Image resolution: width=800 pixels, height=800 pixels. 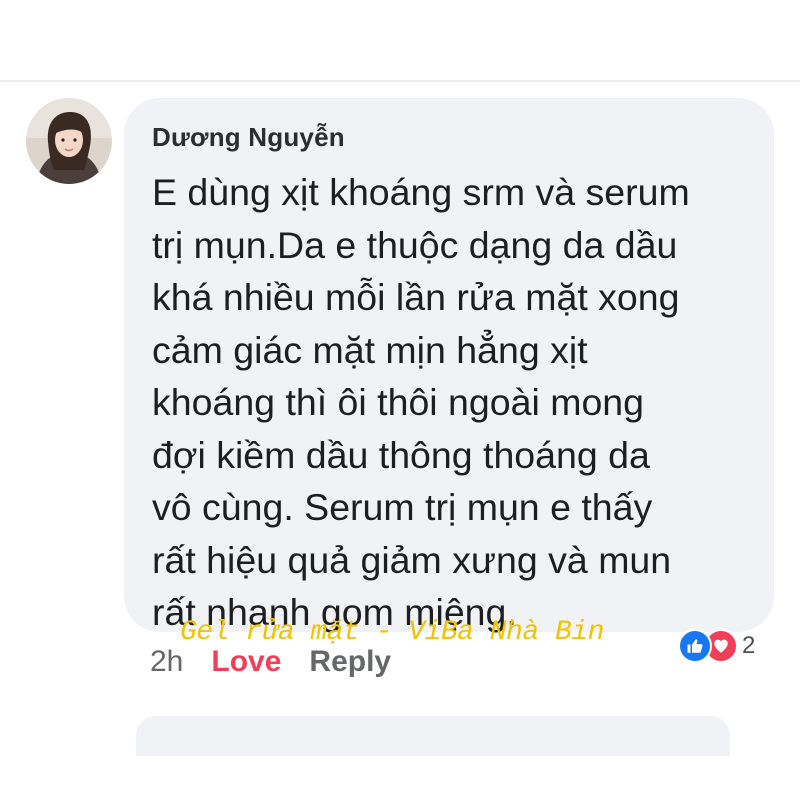 I want to click on comment-author: Dương Nguyễn, so click(x=248, y=137).